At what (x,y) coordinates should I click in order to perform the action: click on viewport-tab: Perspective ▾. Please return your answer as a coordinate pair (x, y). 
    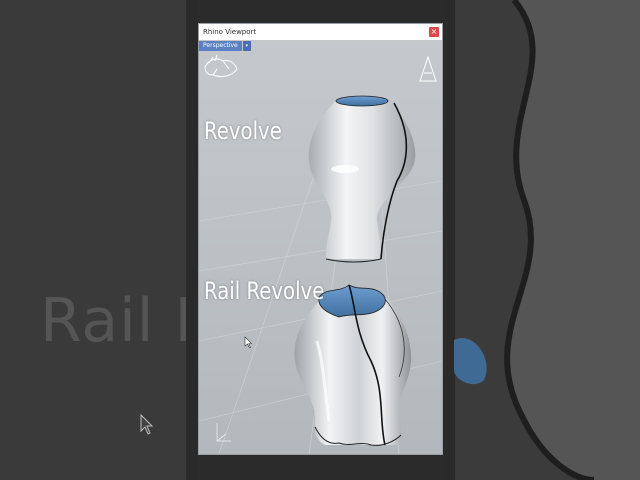
    Looking at the image, I should click on (225, 46).